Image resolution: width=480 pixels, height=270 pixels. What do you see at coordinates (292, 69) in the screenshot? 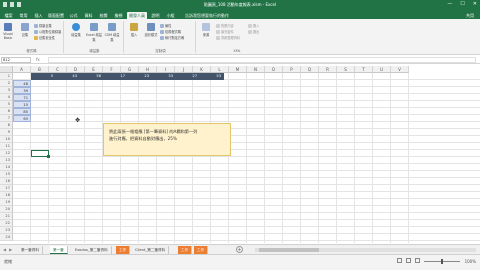
I see `column-header: P` at bounding box center [292, 69].